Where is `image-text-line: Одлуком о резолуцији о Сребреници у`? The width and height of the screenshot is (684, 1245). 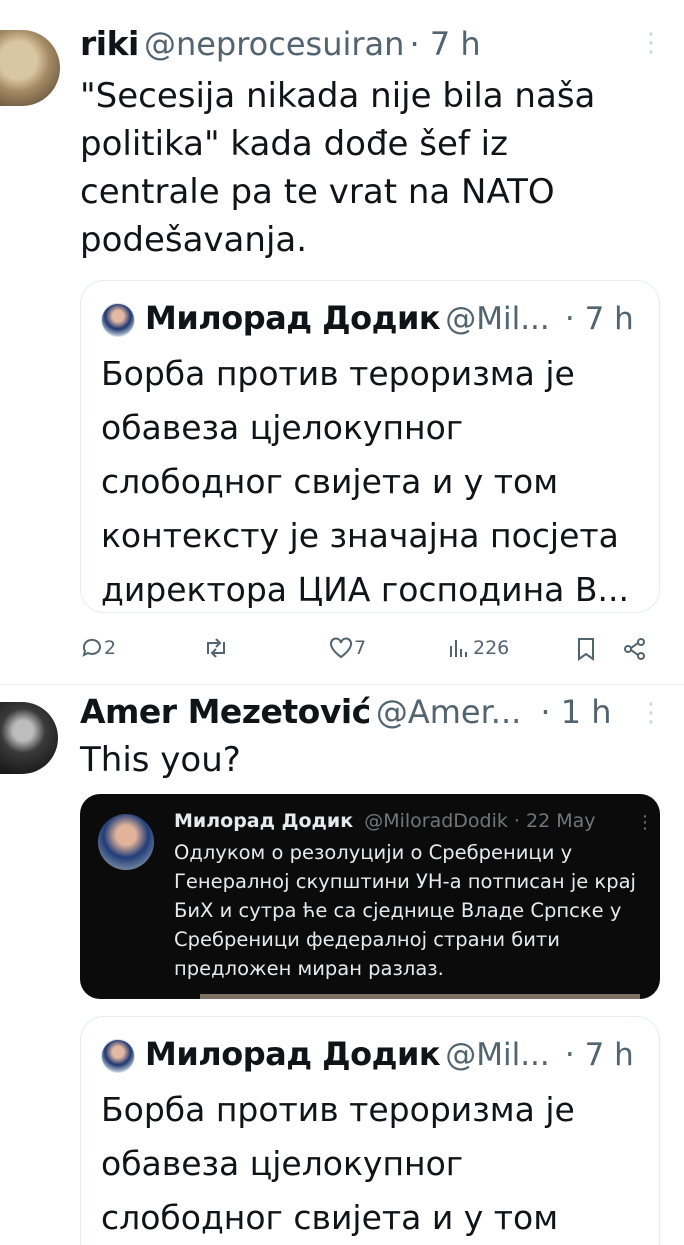
image-text-line: Одлуком о резолуцији о Сребреници у is located at coordinates (373, 852).